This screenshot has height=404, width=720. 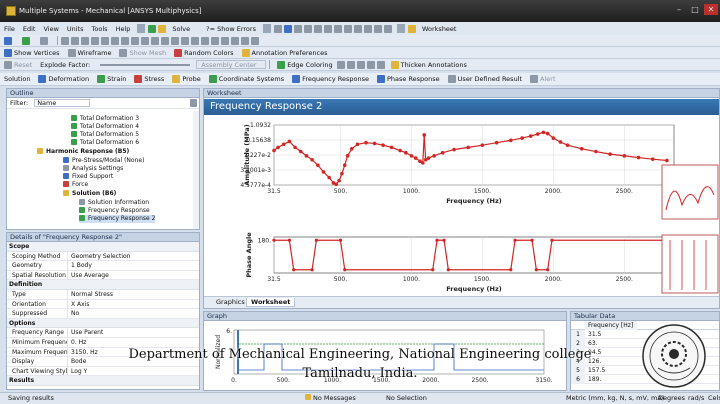 I want to click on menu-units: Units, so click(x=75, y=29).